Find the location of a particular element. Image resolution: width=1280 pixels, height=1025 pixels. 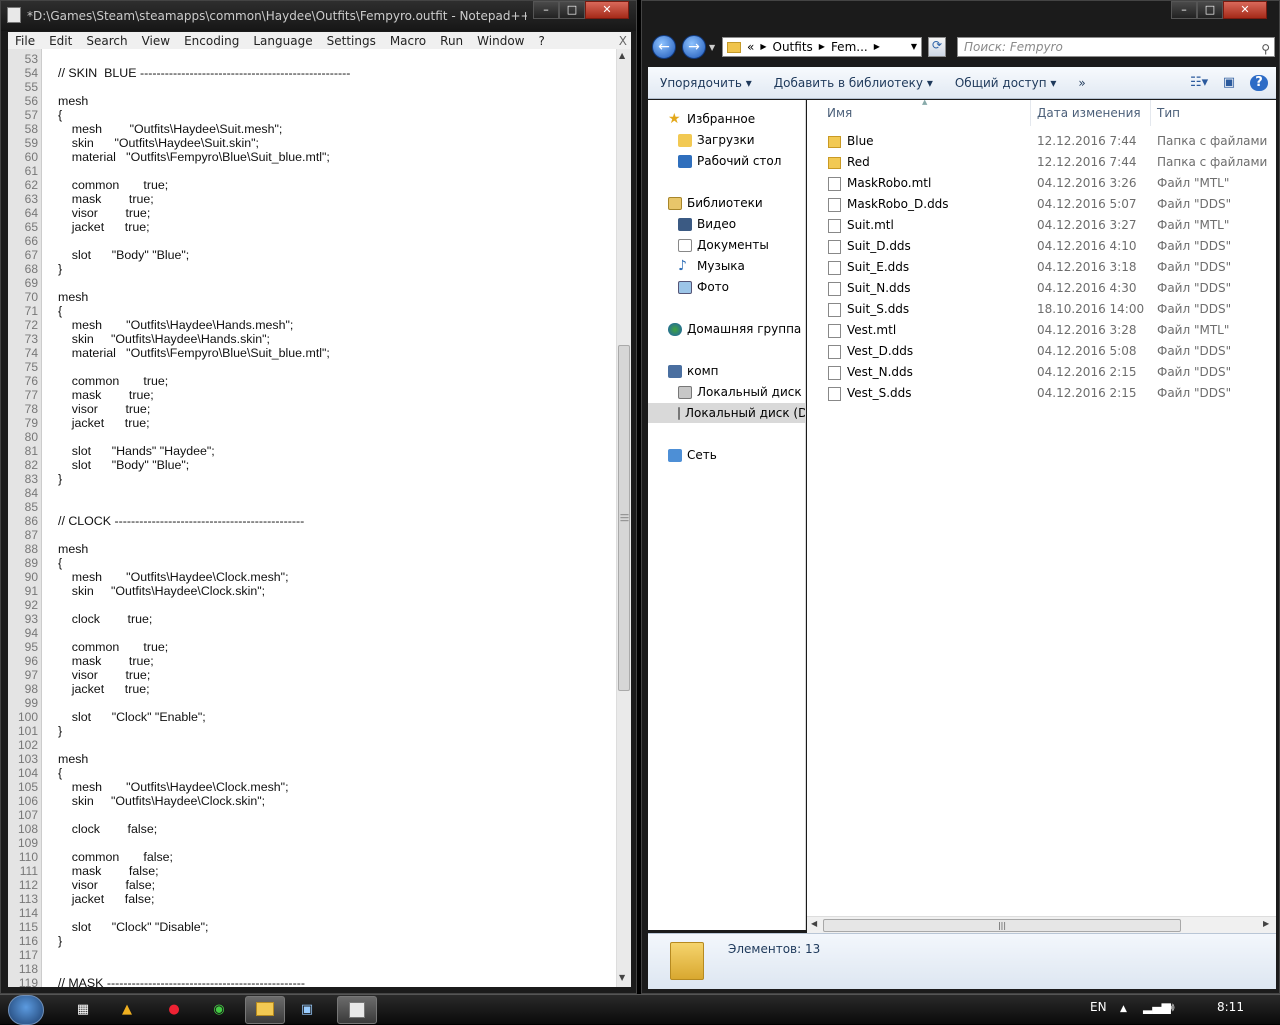

file-date: 12.12.2016 7:44 is located at coordinates (1087, 162).